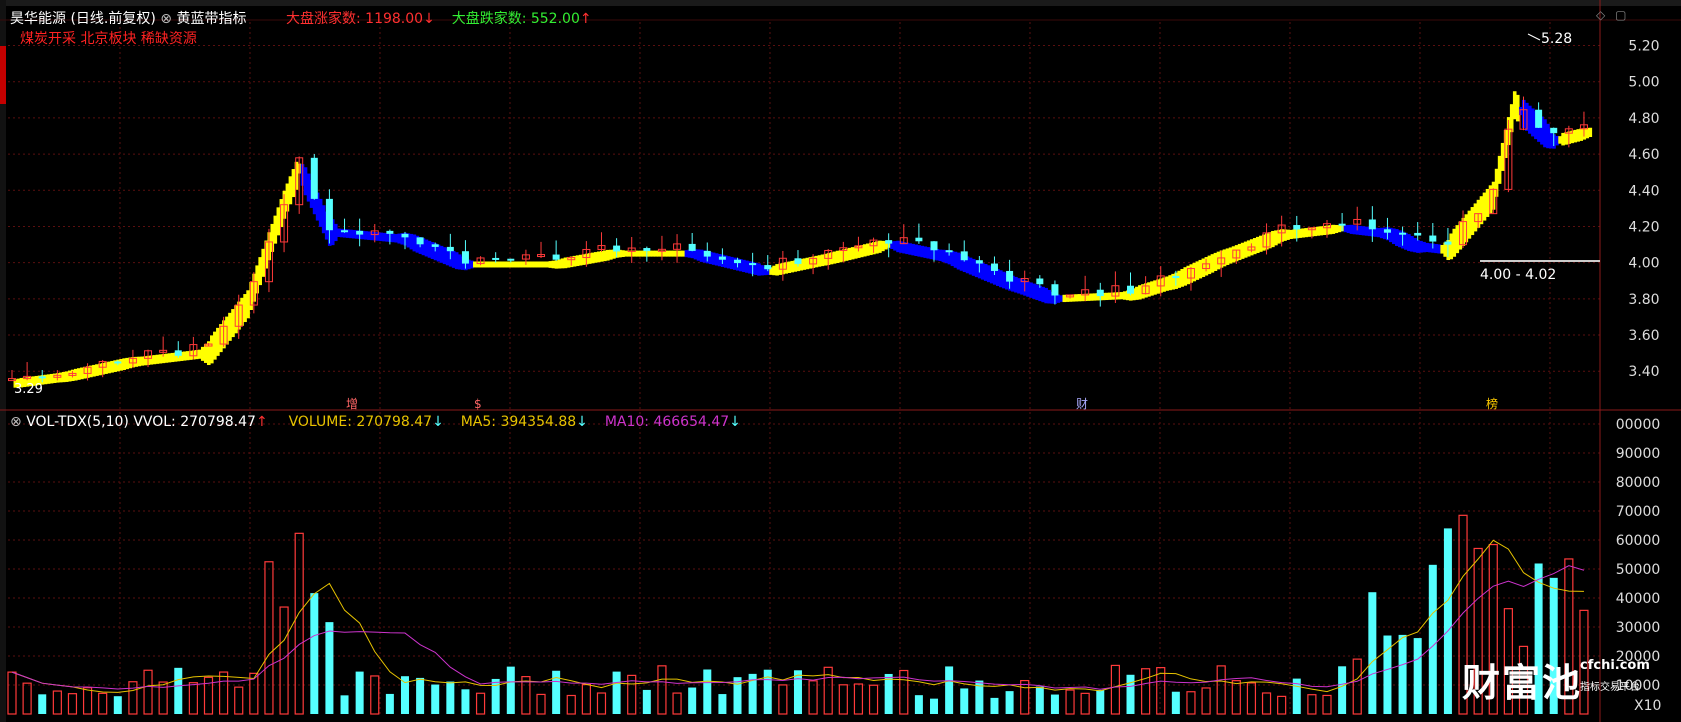 Image resolution: width=1681 pixels, height=722 pixels. What do you see at coordinates (261, 422) in the screenshot?
I see `volume-indicator-arrow-icon: ↑` at bounding box center [261, 422].